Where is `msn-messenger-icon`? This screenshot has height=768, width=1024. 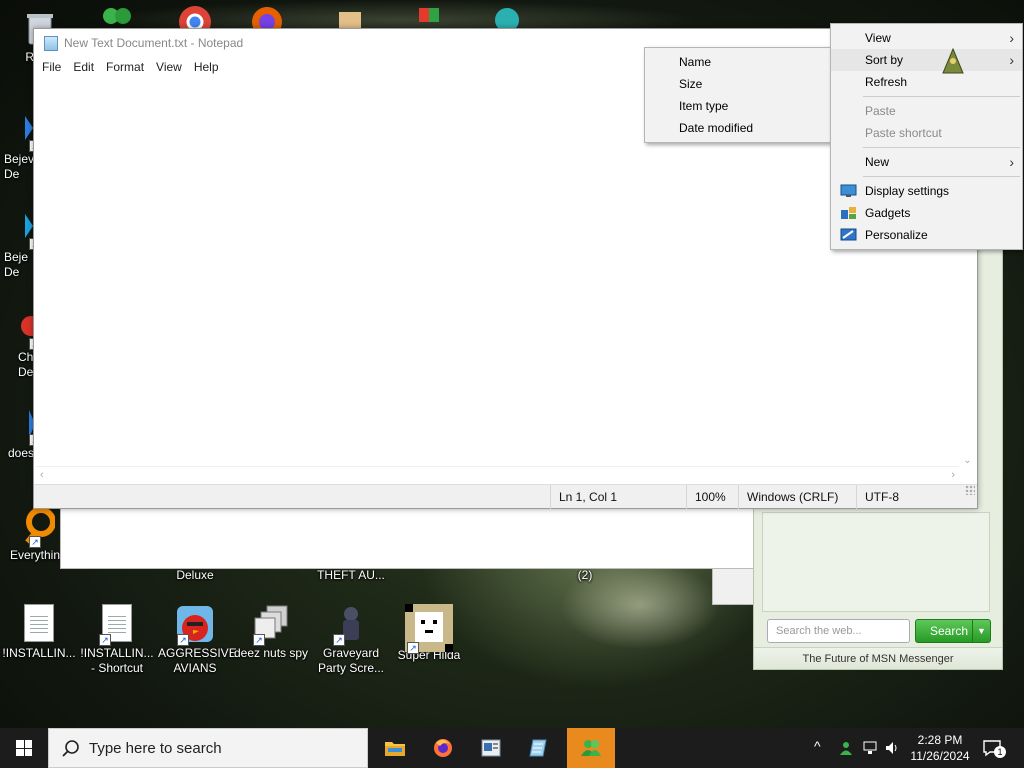
msn-messenger-icon is located at coordinates (591, 748).